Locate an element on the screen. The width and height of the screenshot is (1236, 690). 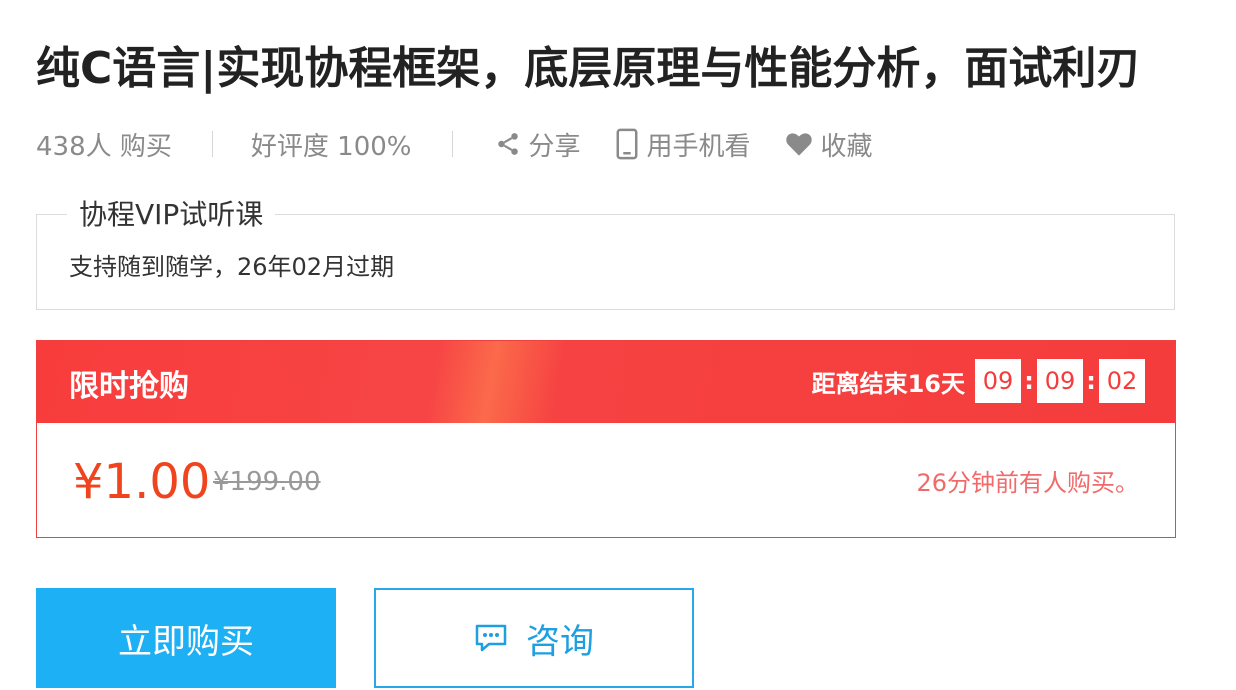
watch-on-phone-button: 用手机看 is located at coordinates (683, 144).